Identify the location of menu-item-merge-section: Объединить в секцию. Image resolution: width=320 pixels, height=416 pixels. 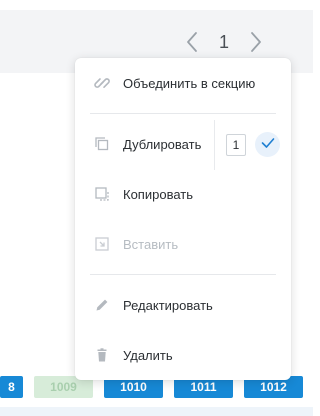
(183, 83).